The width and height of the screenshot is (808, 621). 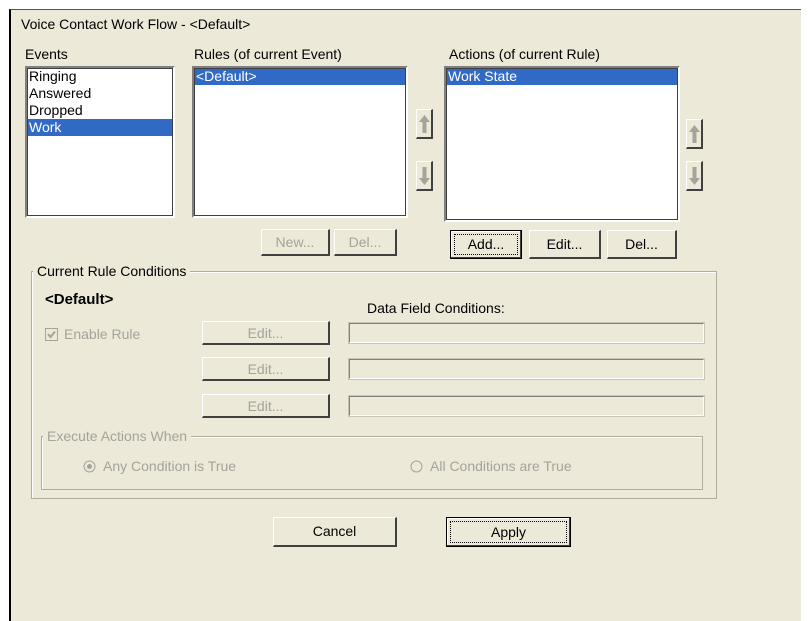 What do you see at coordinates (100, 142) in the screenshot?
I see `events-listbox: Ringing Answered Dropped Work` at bounding box center [100, 142].